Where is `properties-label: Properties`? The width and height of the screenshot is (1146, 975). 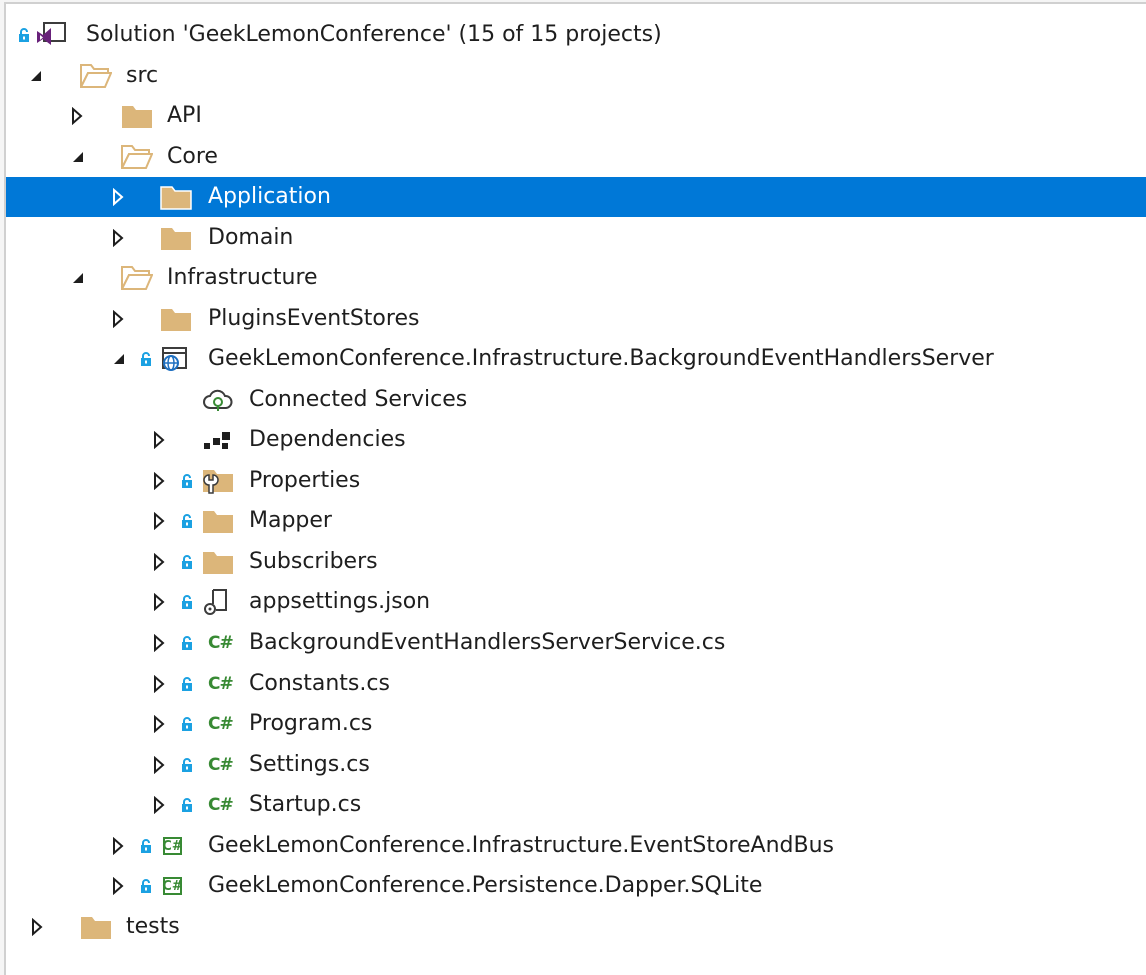
properties-label: Properties is located at coordinates (305, 480).